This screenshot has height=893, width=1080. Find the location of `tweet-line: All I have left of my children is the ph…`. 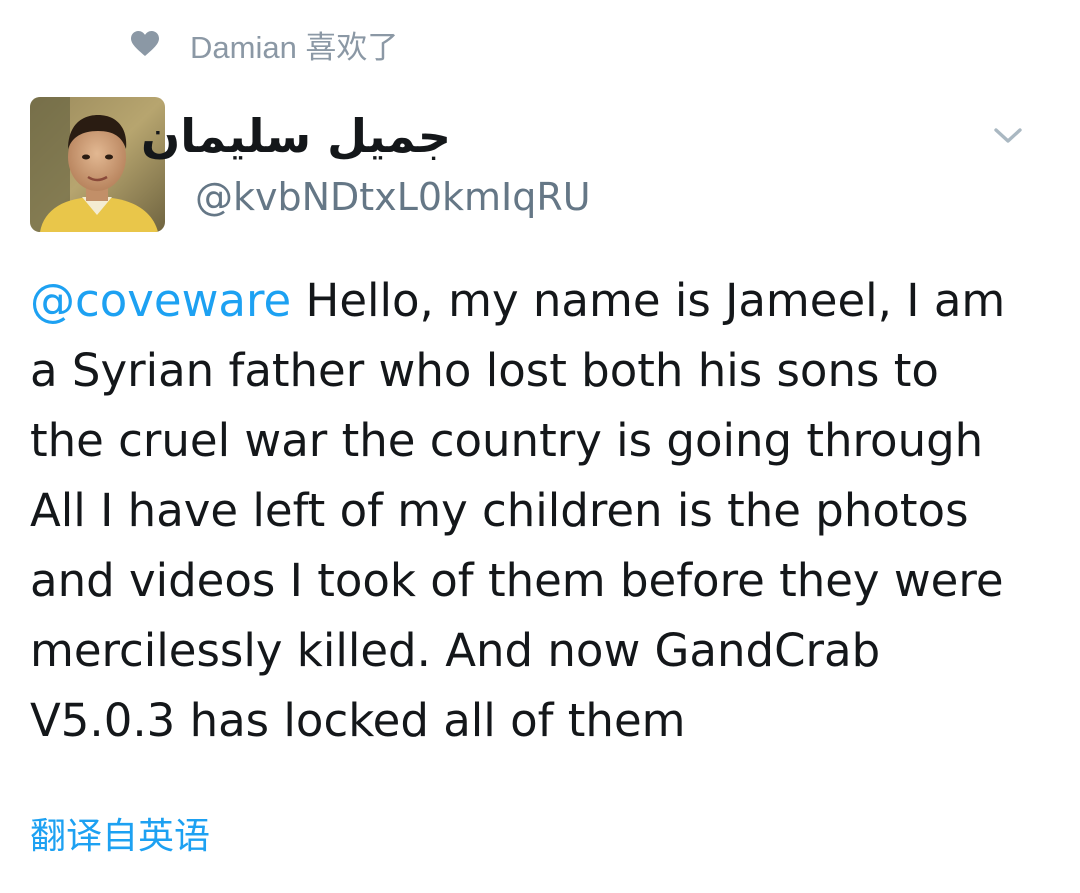

tweet-line: All I have left of my children is the ph… is located at coordinates (499, 510).